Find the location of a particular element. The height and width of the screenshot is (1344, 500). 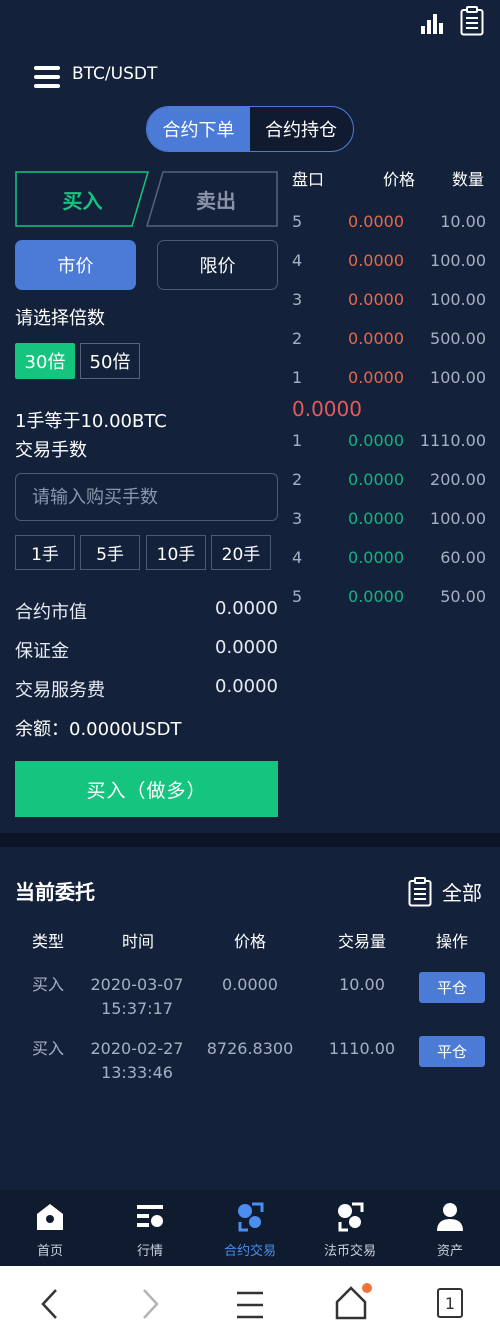

sell-tab: 卖出 is located at coordinates (212, 199).